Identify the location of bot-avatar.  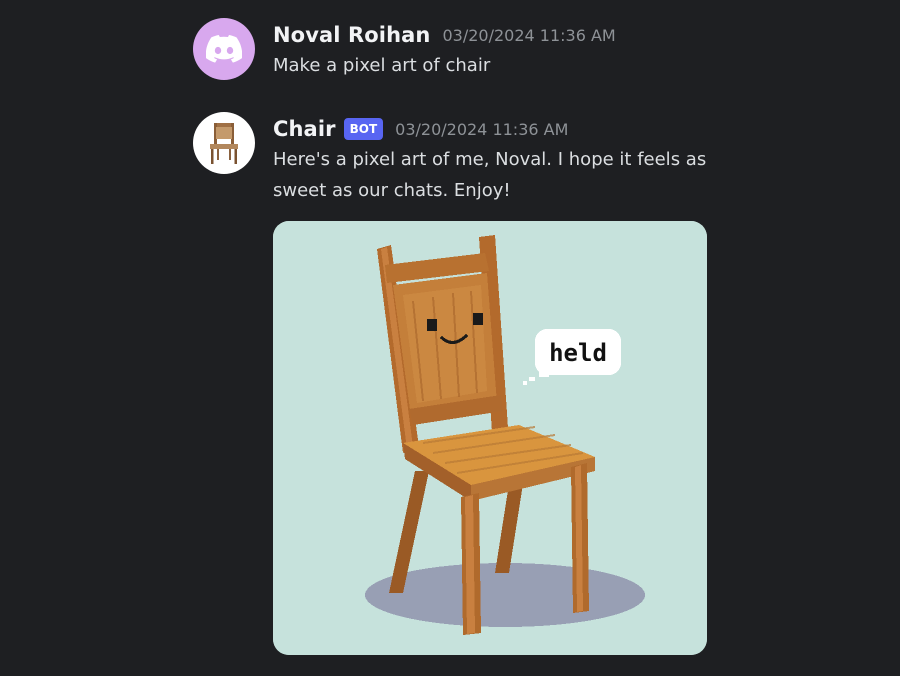
(224, 143).